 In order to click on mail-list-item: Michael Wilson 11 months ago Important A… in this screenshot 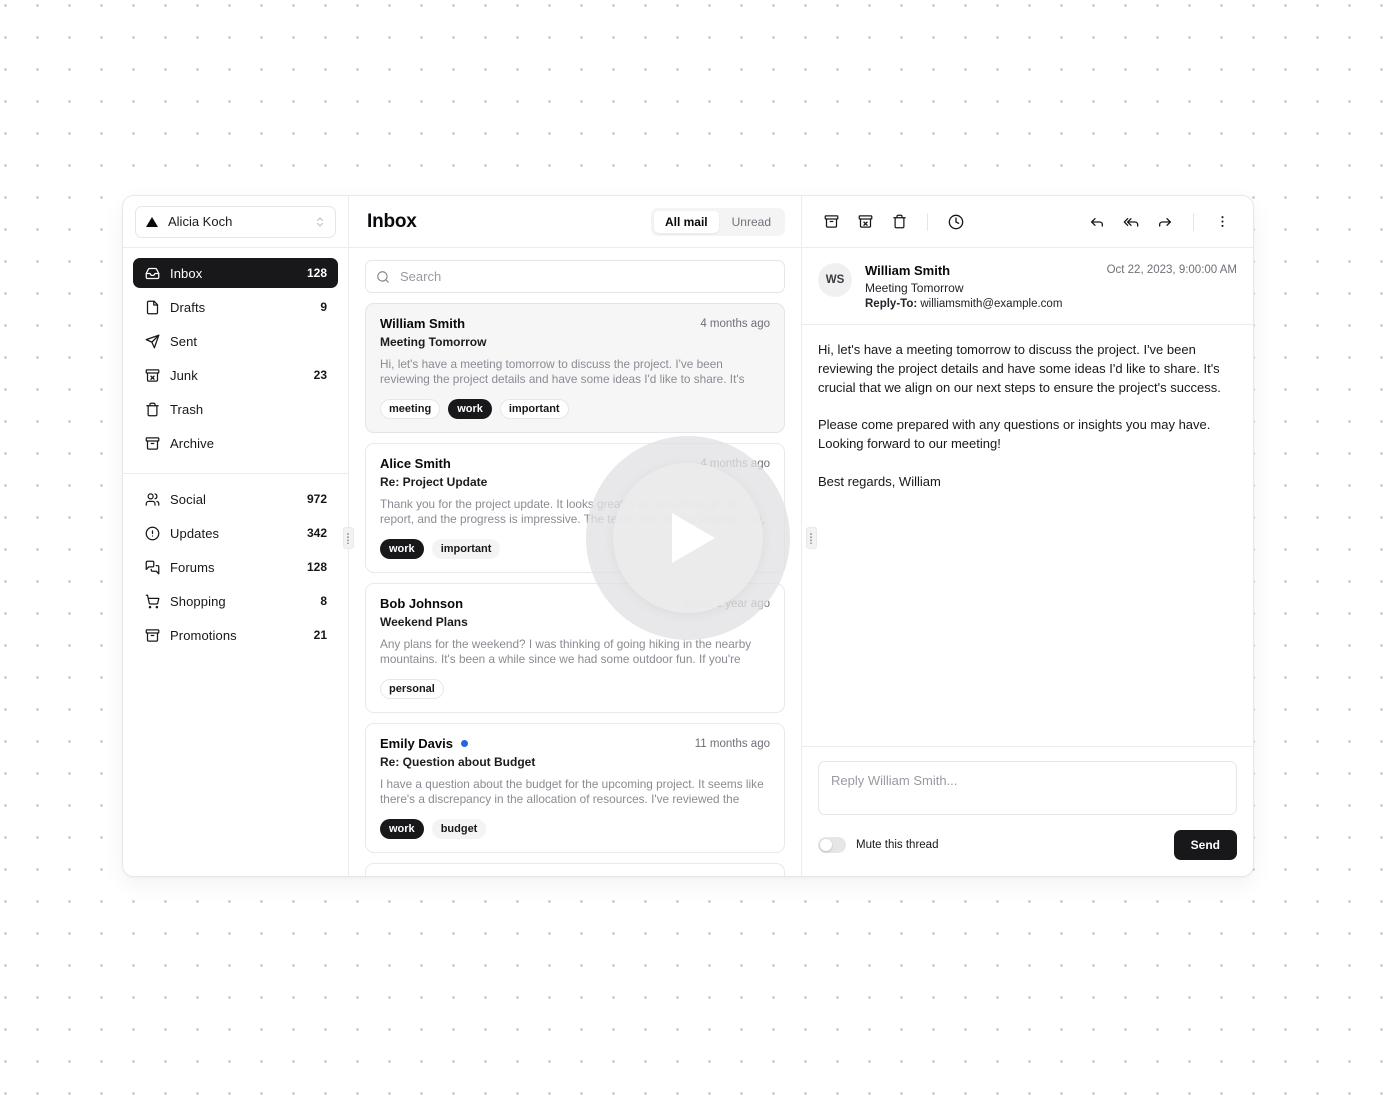, I will do `click(575, 869)`.